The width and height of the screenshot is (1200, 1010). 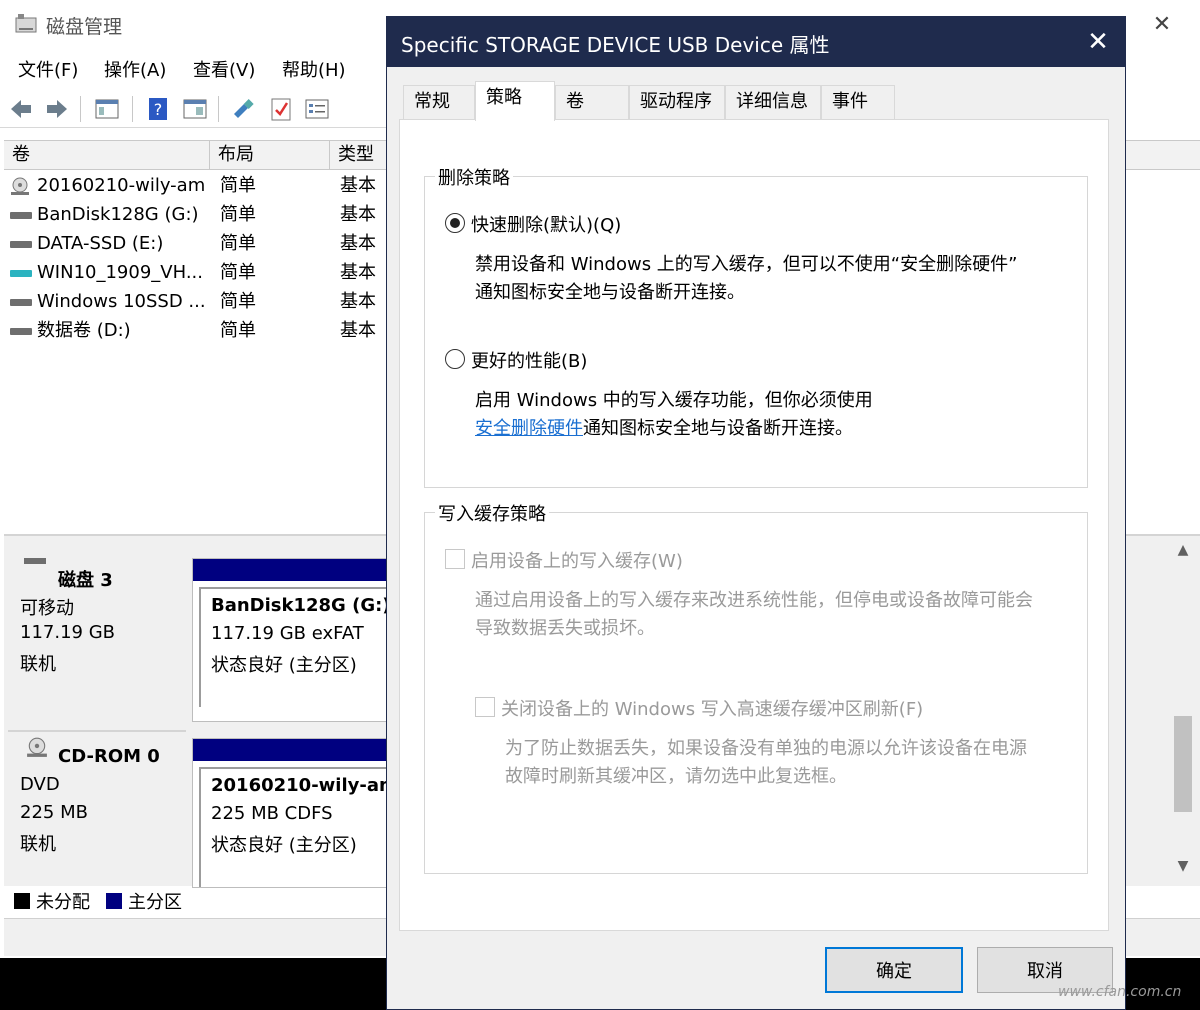 I want to click on primary-partition-swatch, so click(x=114, y=901).